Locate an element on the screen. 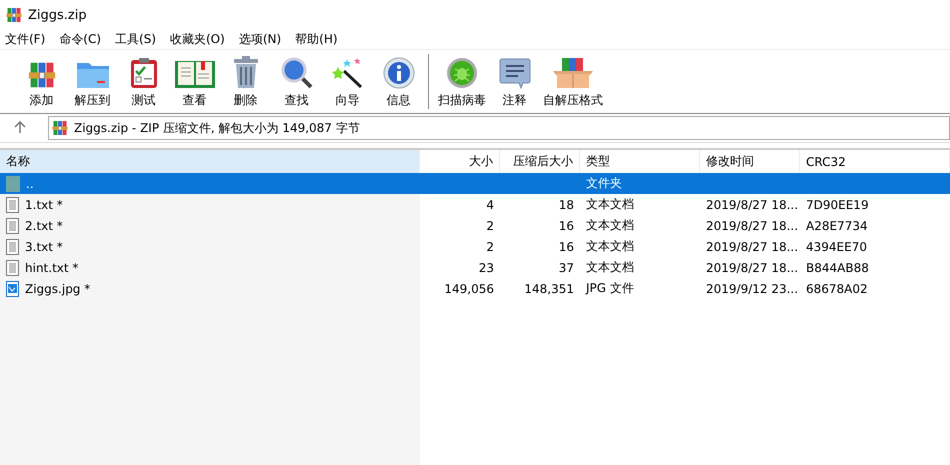 This screenshot has width=950, height=465. trash-icon is located at coordinates (246, 72).